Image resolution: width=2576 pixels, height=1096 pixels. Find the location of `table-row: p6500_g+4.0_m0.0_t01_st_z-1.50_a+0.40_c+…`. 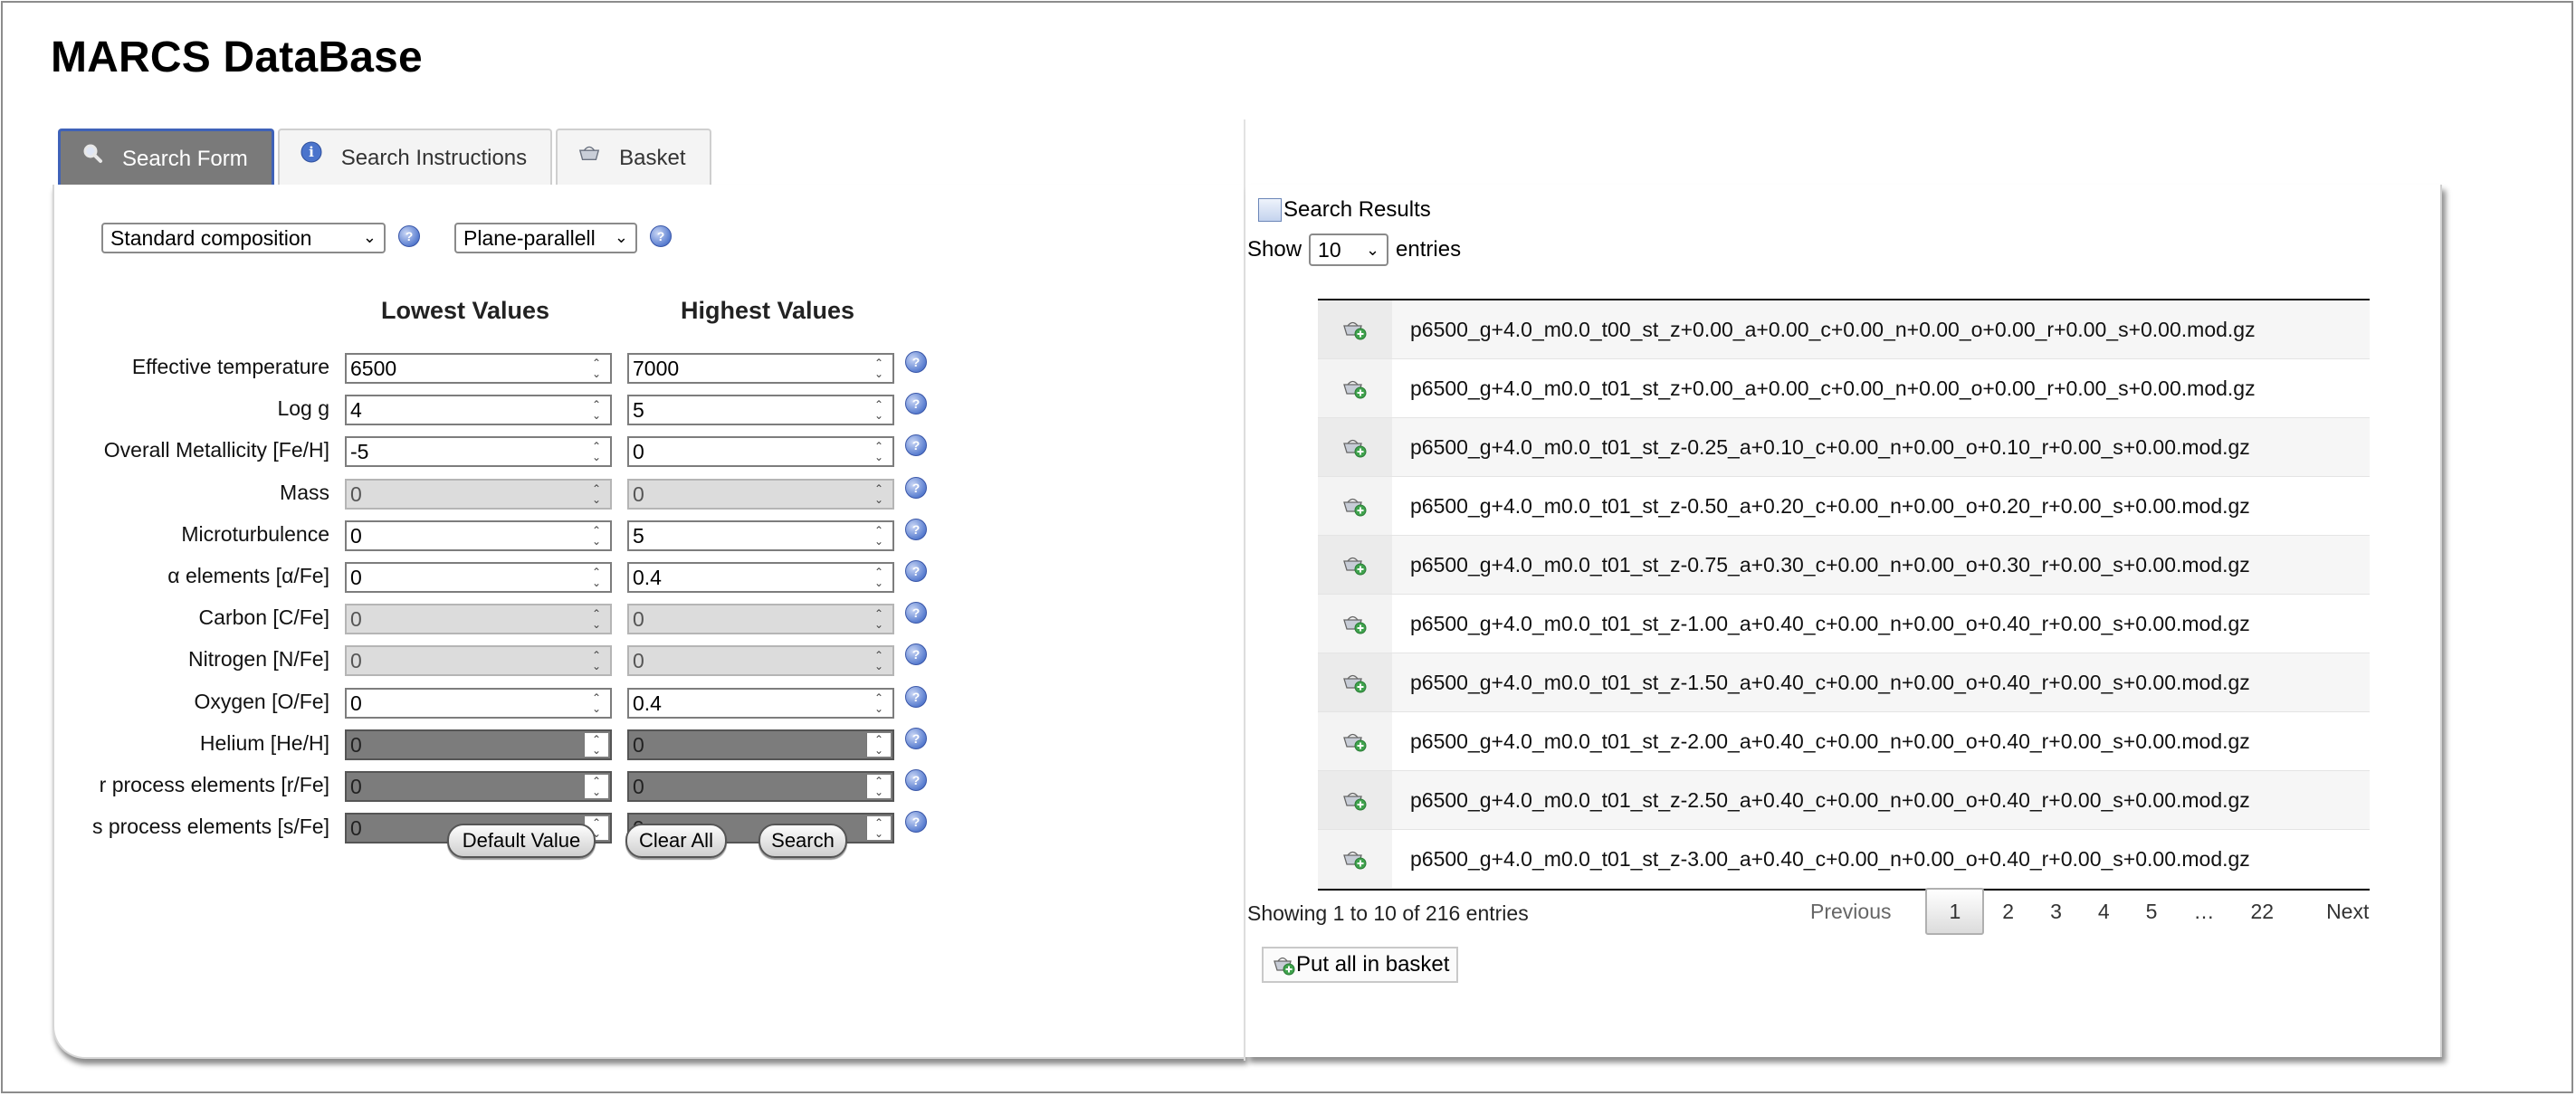

table-row: p6500_g+4.0_m0.0_t01_st_z-1.50_a+0.40_c+… is located at coordinates (1844, 682).